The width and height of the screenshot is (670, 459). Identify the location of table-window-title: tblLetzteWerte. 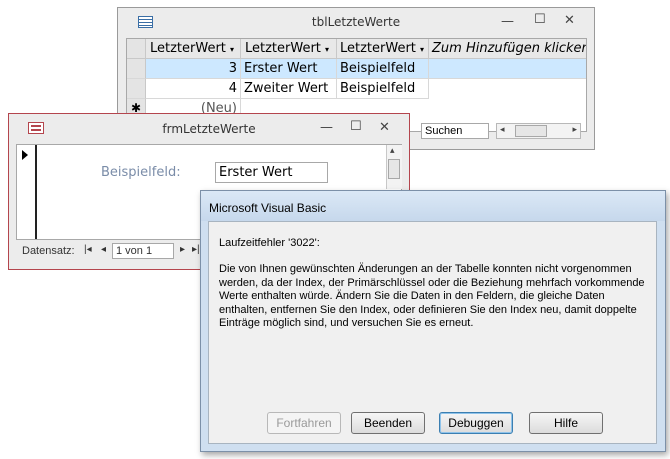
(356, 22).